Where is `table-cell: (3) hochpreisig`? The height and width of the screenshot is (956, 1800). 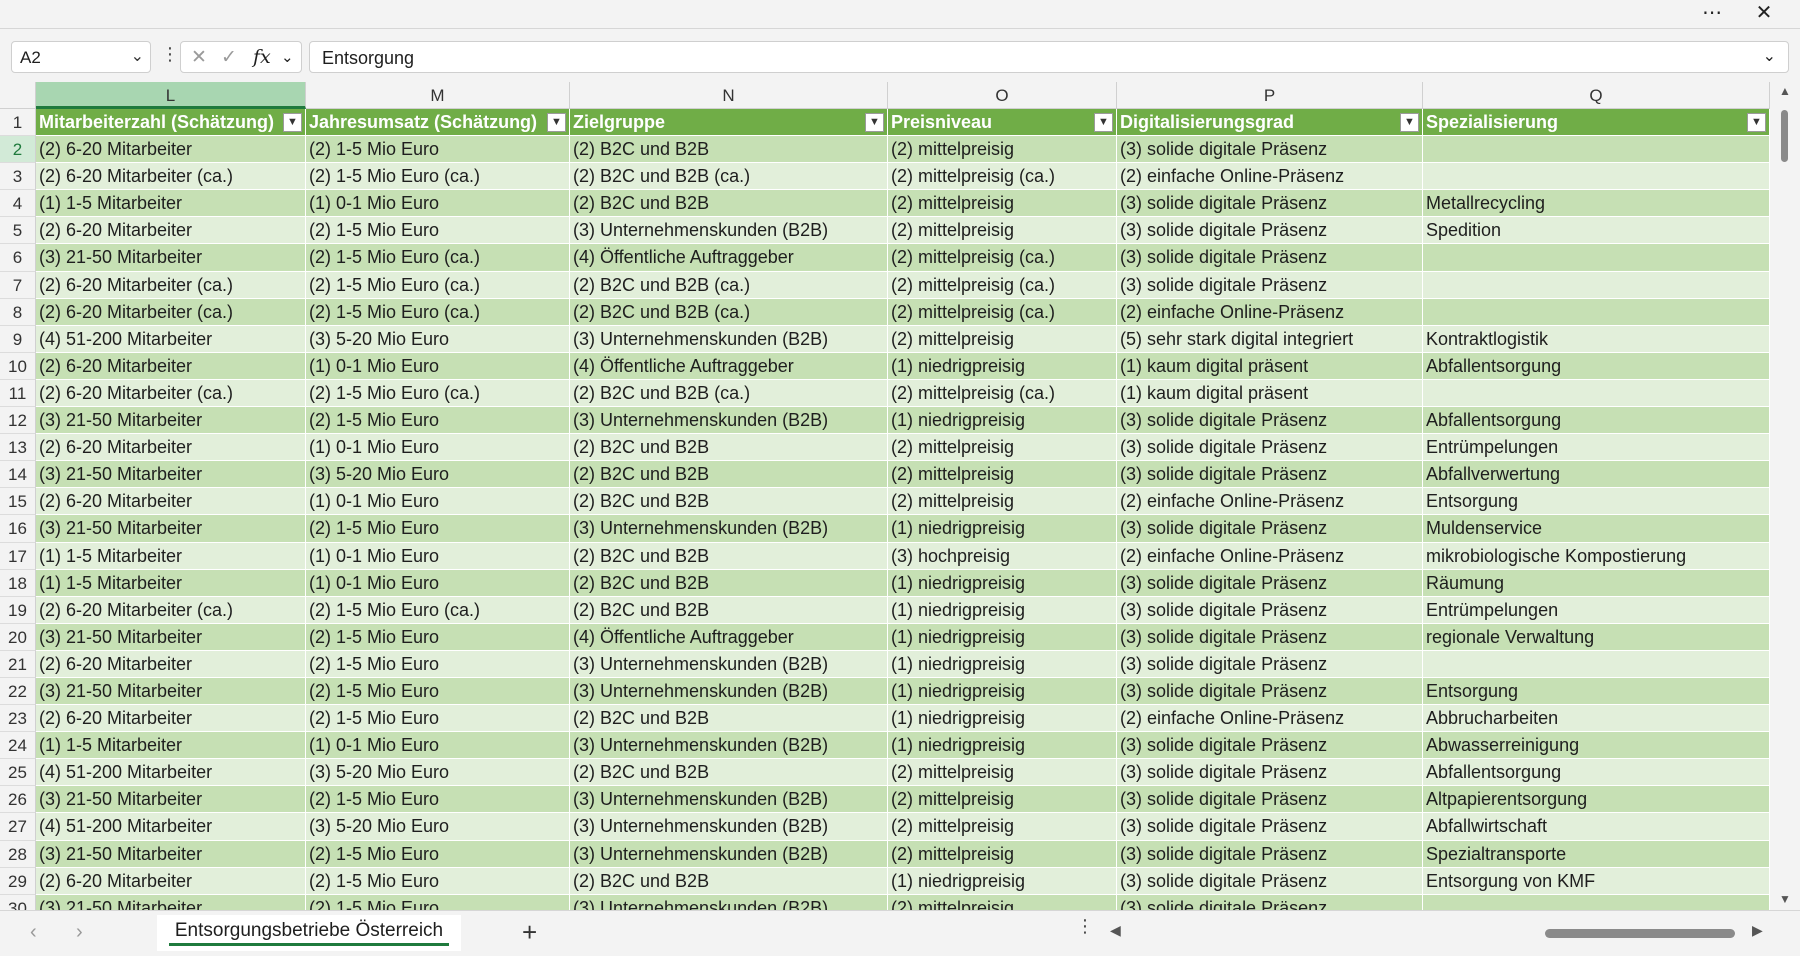
table-cell: (3) hochpreisig is located at coordinates (1002, 556).